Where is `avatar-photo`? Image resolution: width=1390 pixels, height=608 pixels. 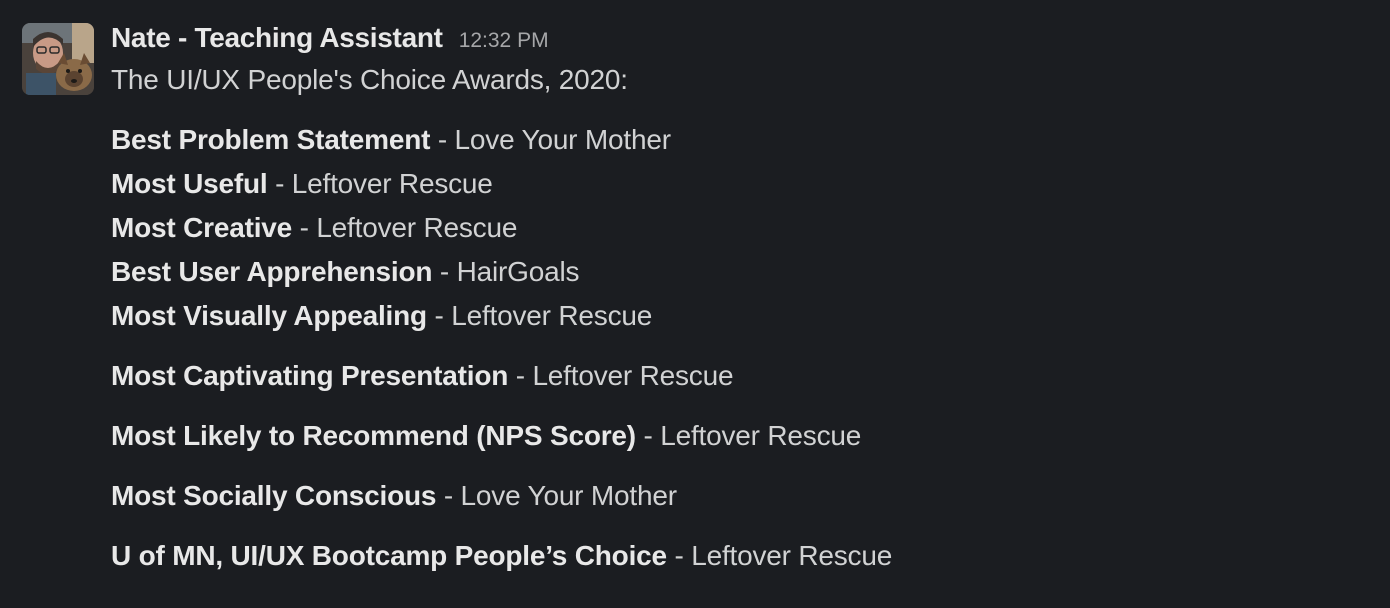
avatar-photo is located at coordinates (58, 59).